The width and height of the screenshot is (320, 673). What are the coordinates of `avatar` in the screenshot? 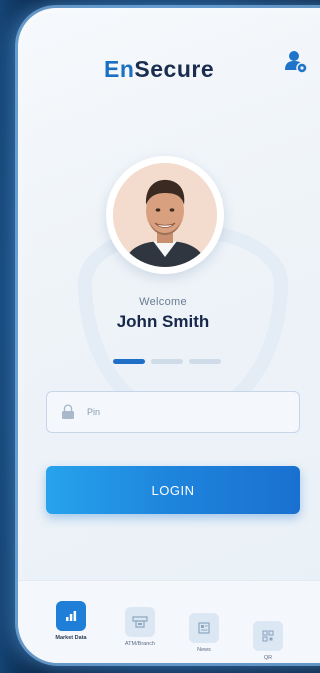 It's located at (165, 215).